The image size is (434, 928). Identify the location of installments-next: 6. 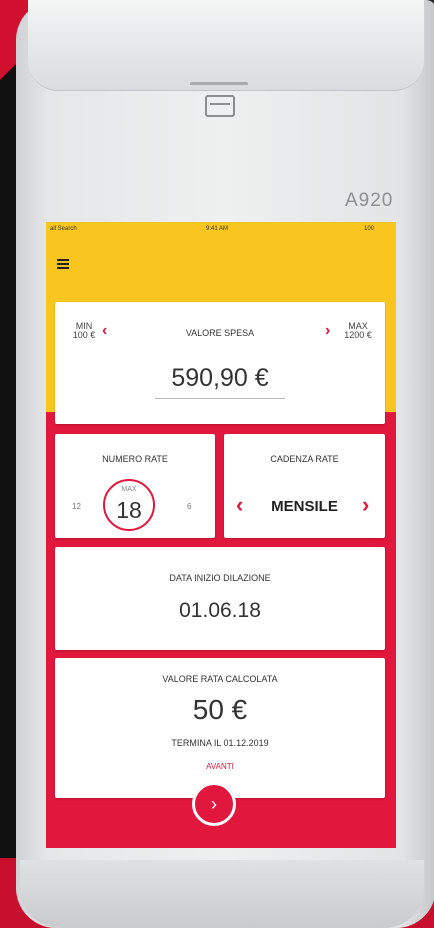
(189, 506).